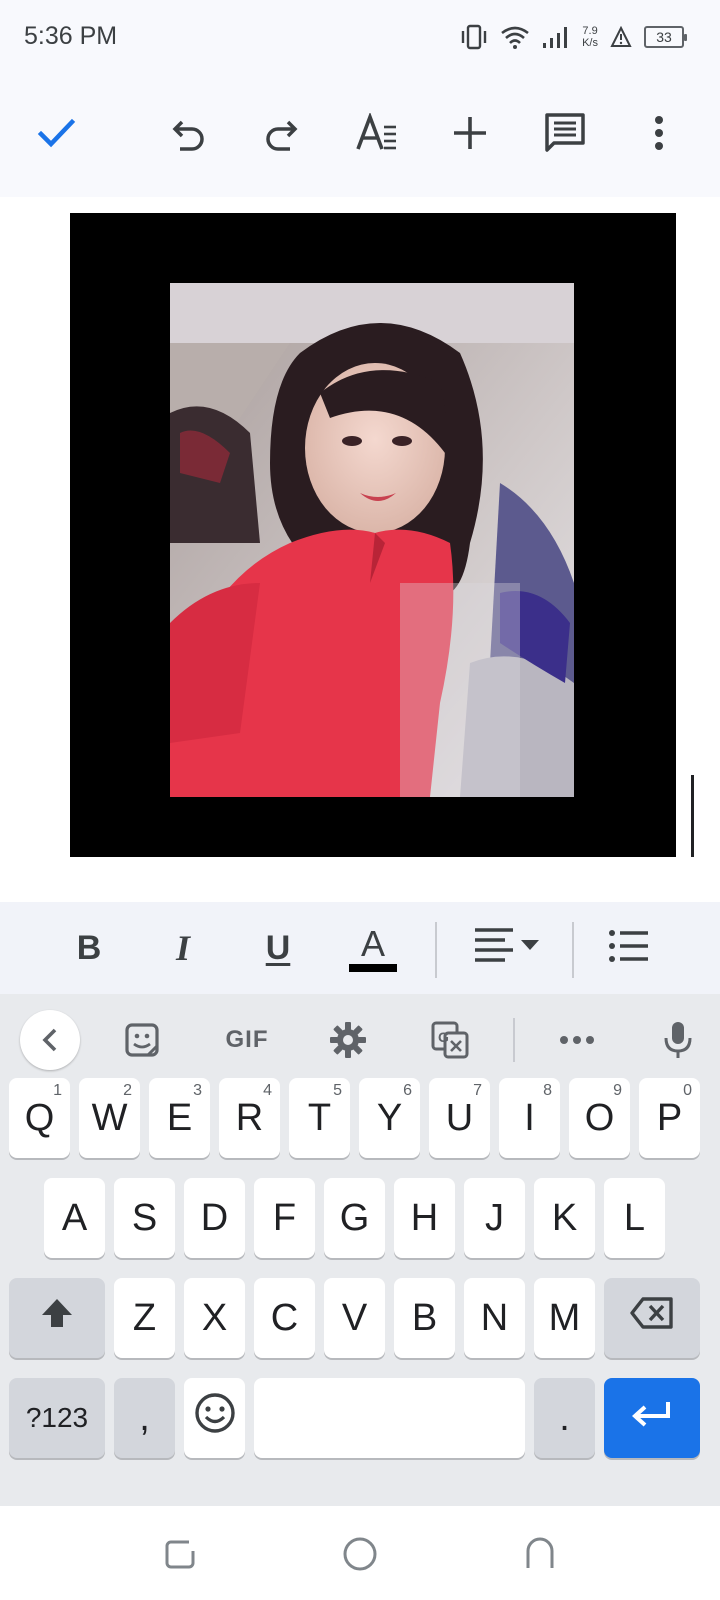 The width and height of the screenshot is (720, 1600). What do you see at coordinates (634, 1218) in the screenshot?
I see `key-l: L` at bounding box center [634, 1218].